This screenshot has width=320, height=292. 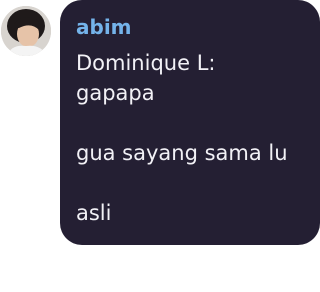 What do you see at coordinates (182, 153) in the screenshot?
I see `message-line: gua sayang sama lu` at bounding box center [182, 153].